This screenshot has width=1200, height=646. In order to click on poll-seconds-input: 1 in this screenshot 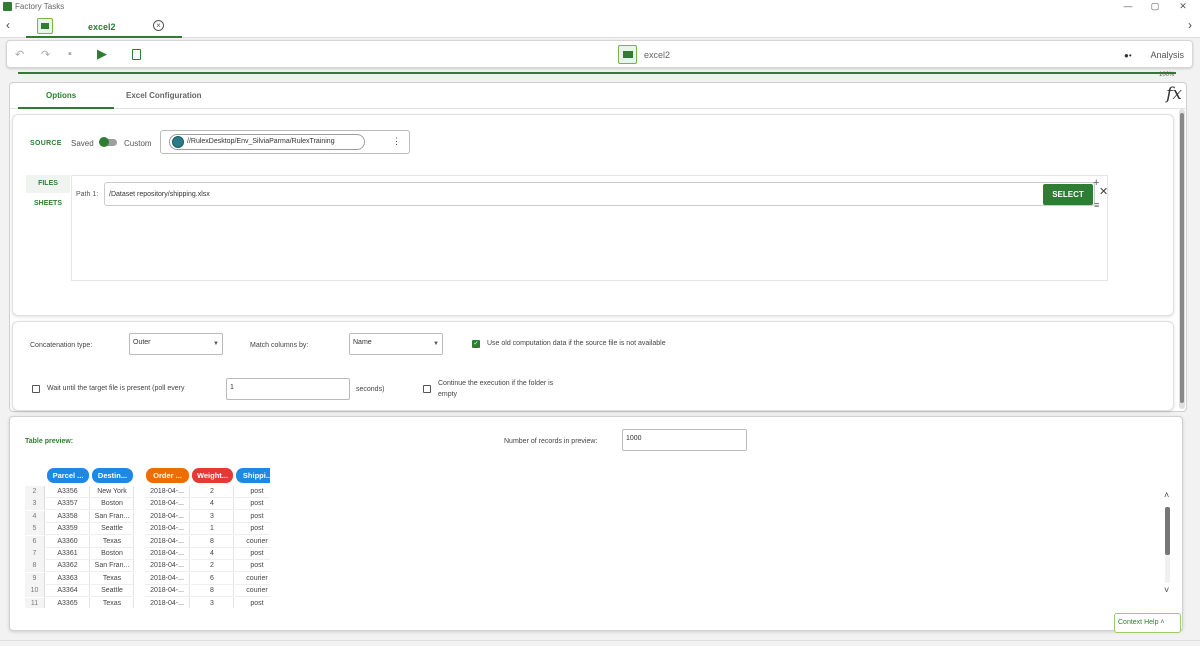, I will do `click(288, 389)`.